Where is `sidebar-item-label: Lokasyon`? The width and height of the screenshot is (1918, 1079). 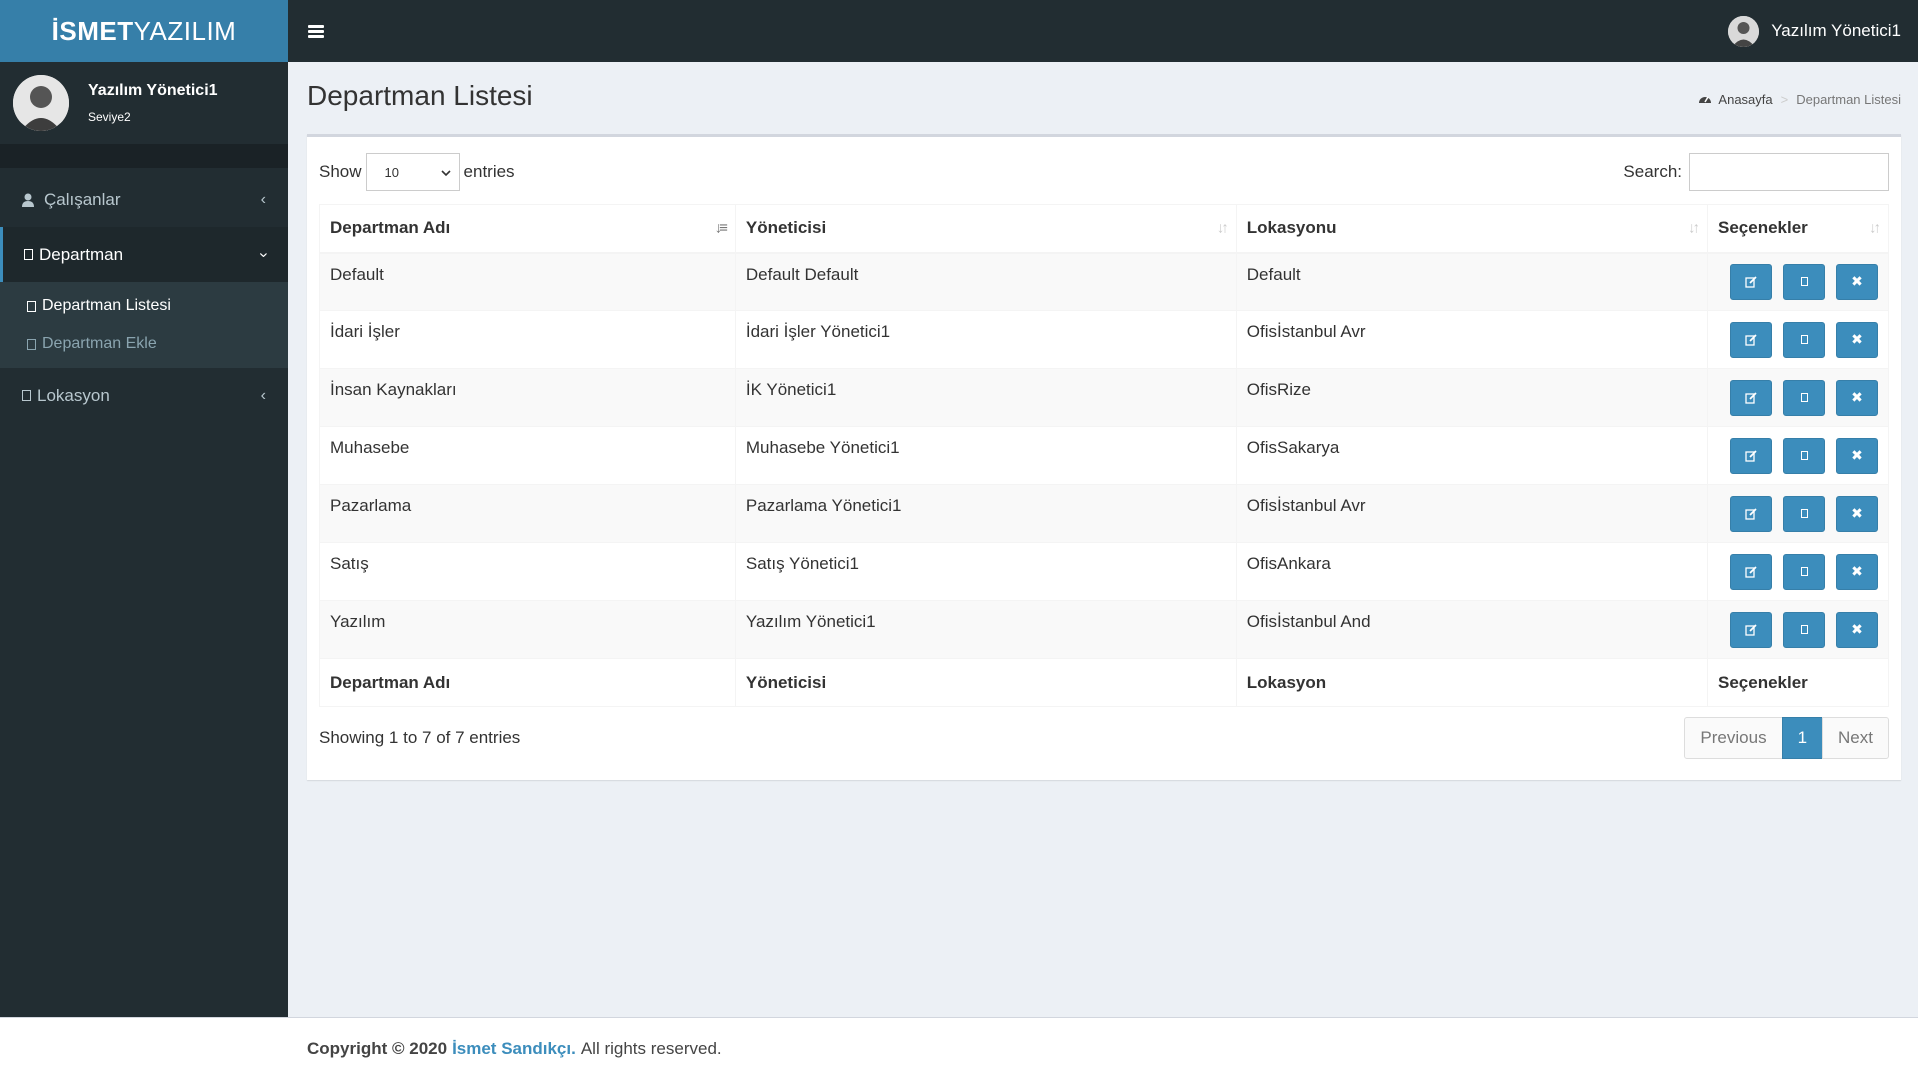
sidebar-item-label: Lokasyon is located at coordinates (73, 395).